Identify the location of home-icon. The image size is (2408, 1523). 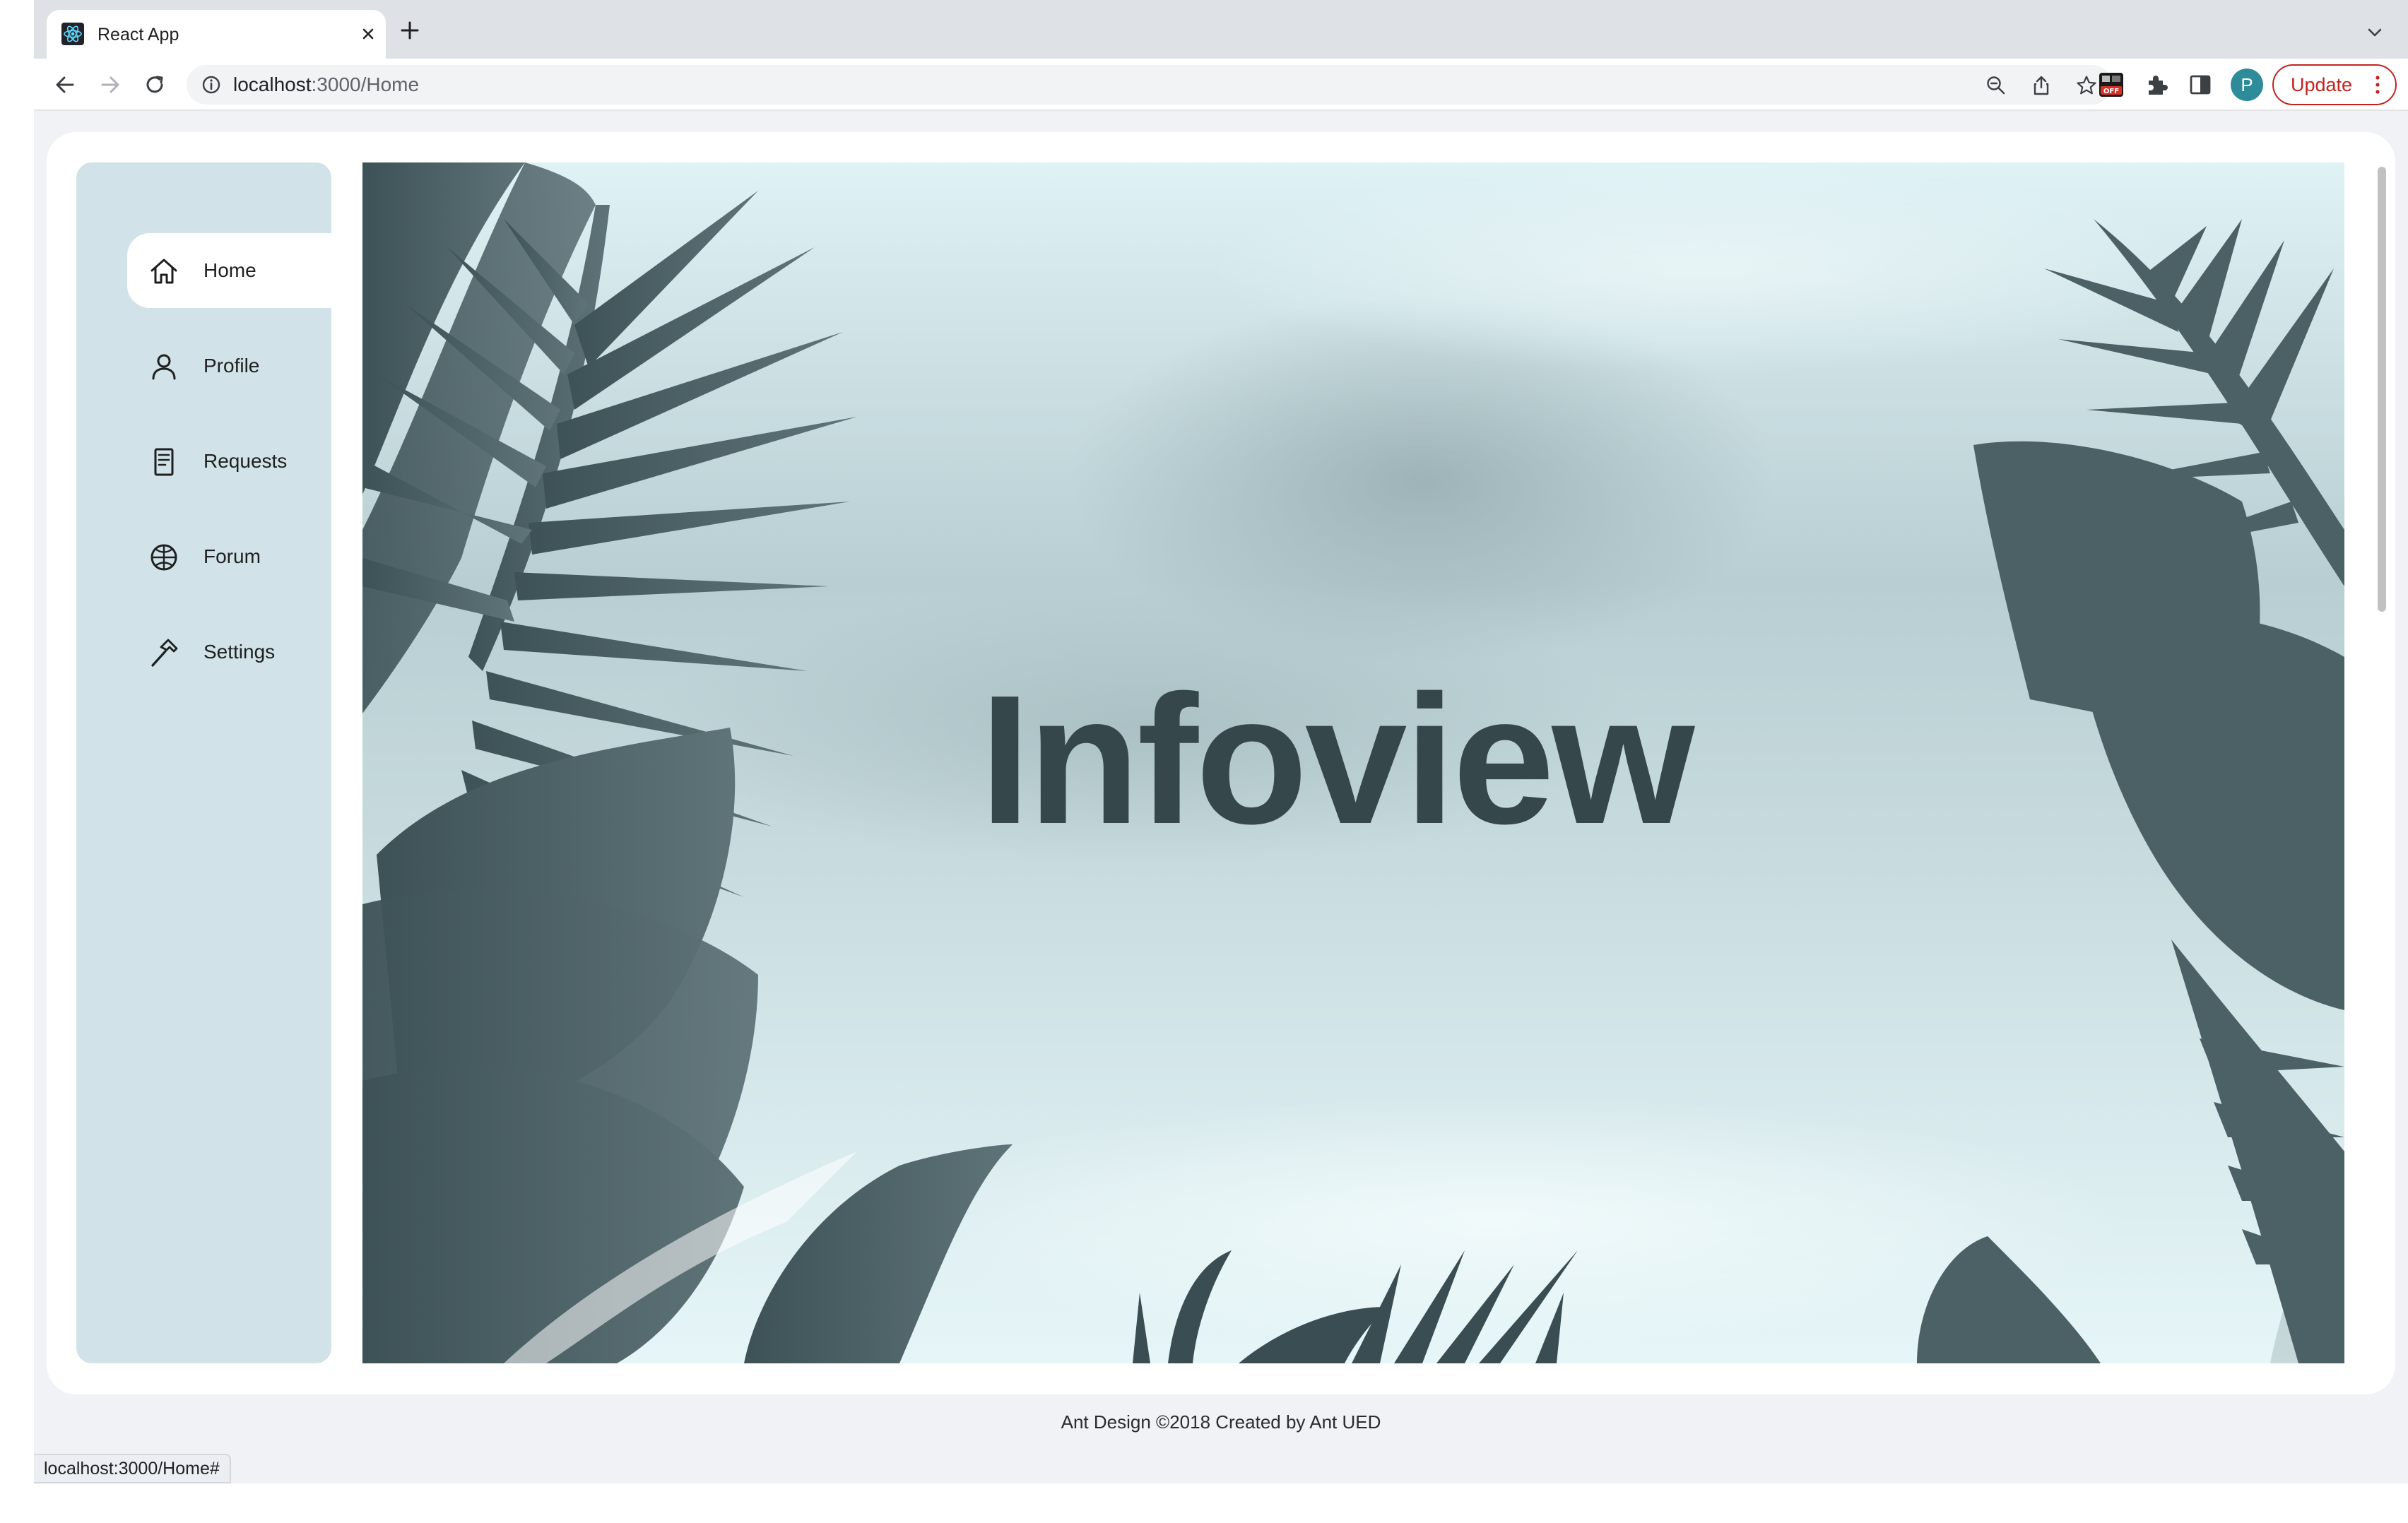
(163, 271).